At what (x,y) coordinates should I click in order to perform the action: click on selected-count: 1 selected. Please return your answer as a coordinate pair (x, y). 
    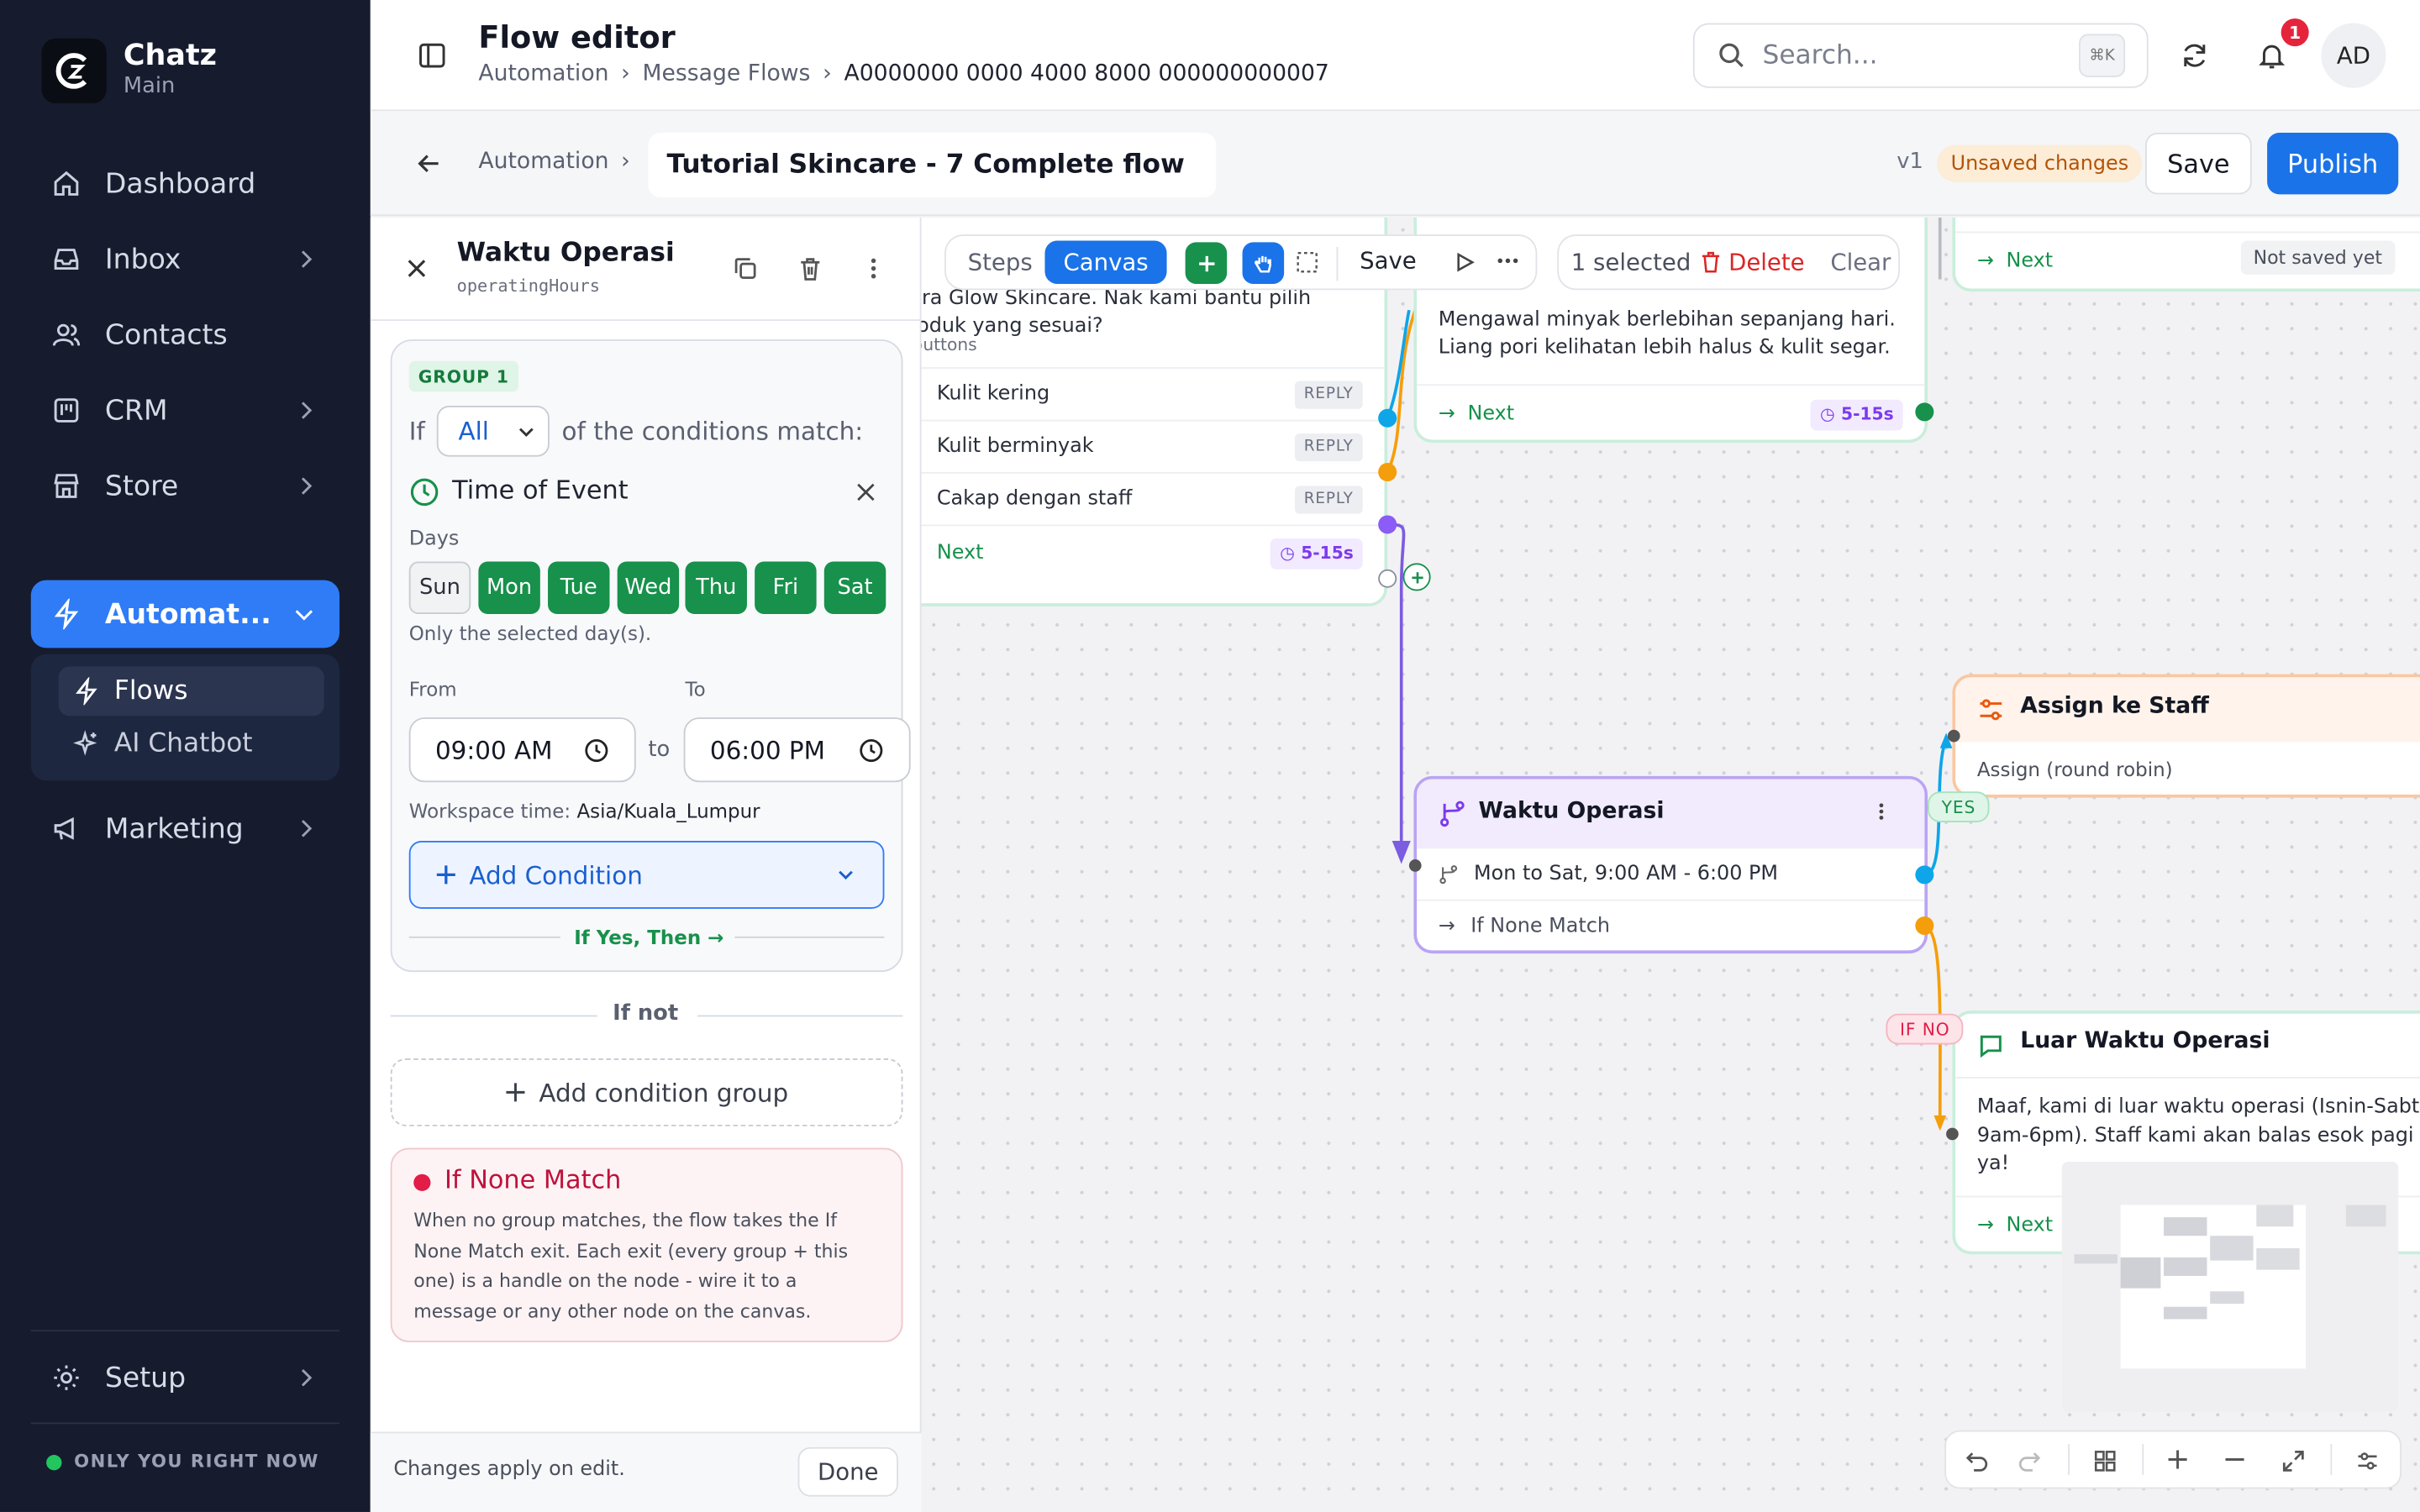
    Looking at the image, I should click on (1630, 262).